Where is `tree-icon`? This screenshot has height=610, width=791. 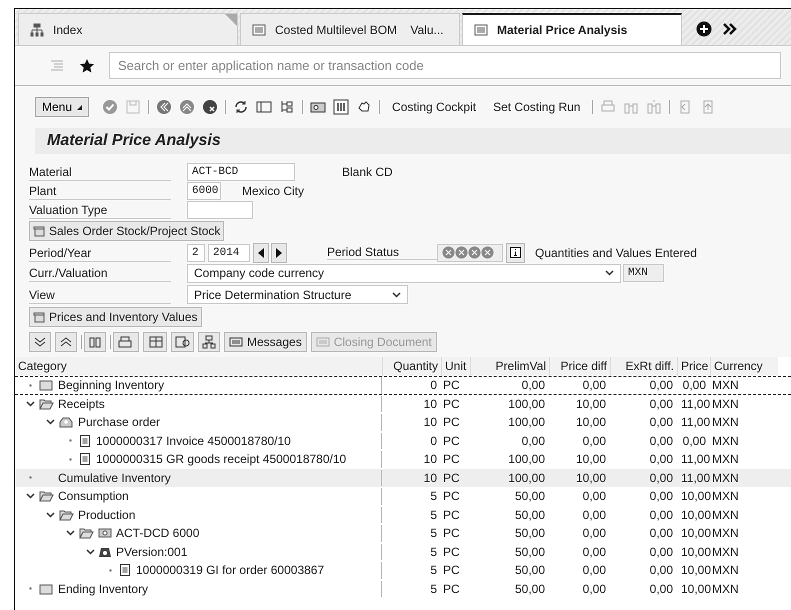 tree-icon is located at coordinates (287, 107).